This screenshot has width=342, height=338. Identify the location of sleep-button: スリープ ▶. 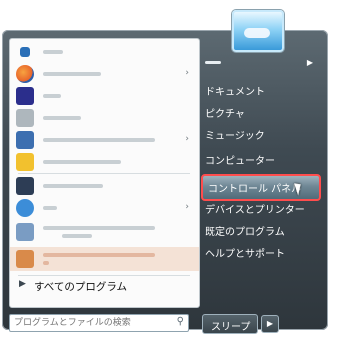
(240, 324).